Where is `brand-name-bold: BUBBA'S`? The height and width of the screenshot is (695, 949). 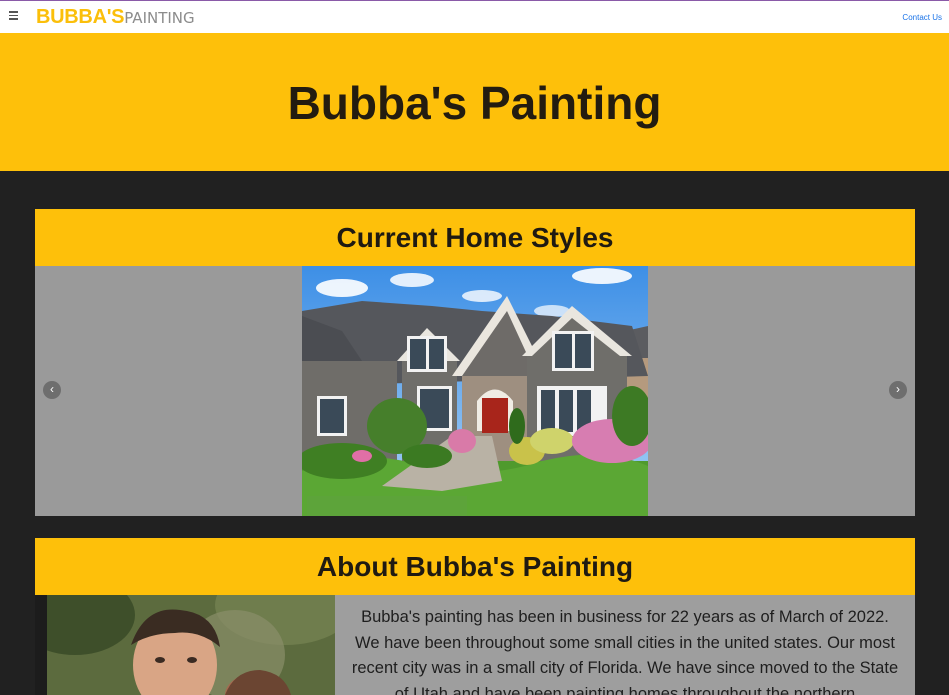 brand-name-bold: BUBBA'S is located at coordinates (80, 17).